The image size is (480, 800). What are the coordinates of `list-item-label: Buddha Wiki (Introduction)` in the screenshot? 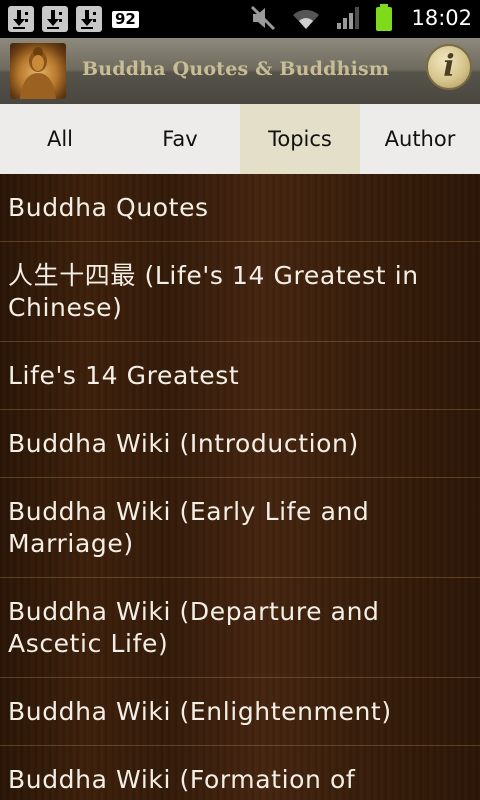 It's located at (183, 443).